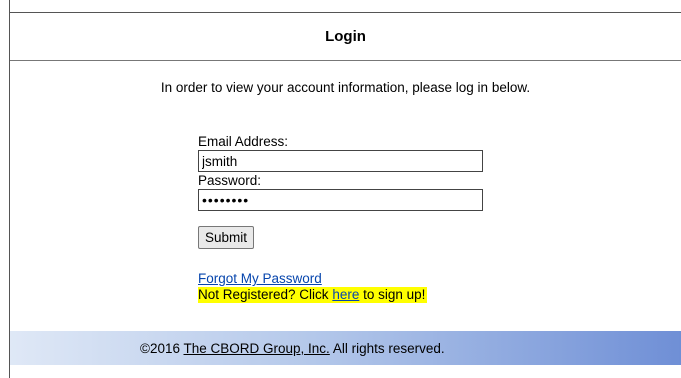  I want to click on submit-button: Submit, so click(226, 237).